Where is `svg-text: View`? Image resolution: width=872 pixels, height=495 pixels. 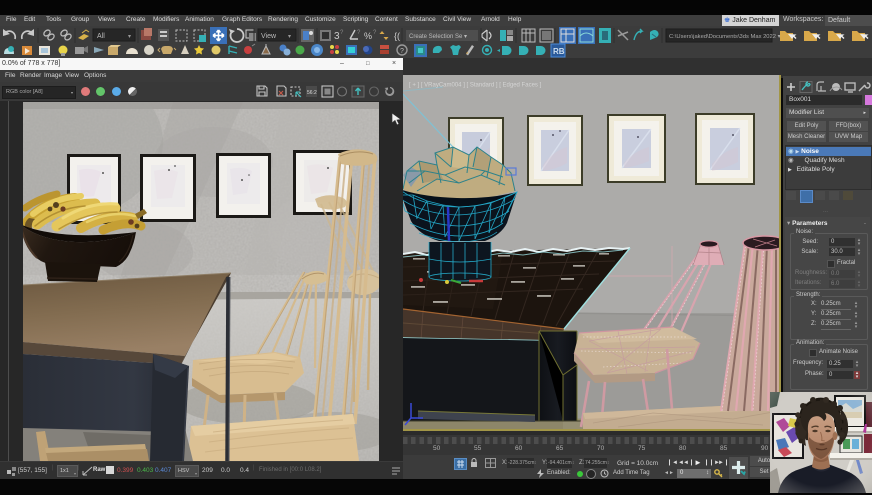 svg-text: View is located at coordinates (269, 36).